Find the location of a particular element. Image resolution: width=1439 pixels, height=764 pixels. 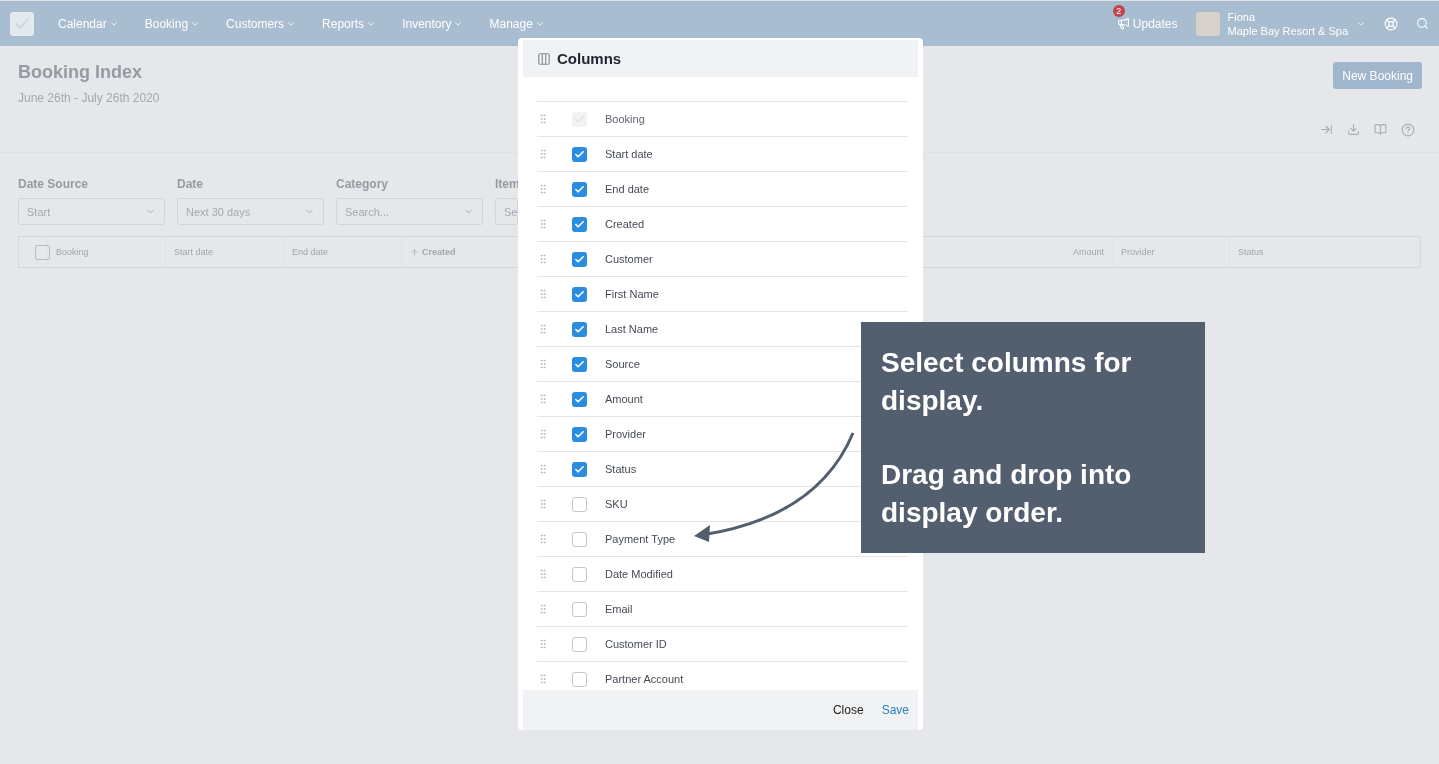

page-title: Booking Index is located at coordinates (80, 72).